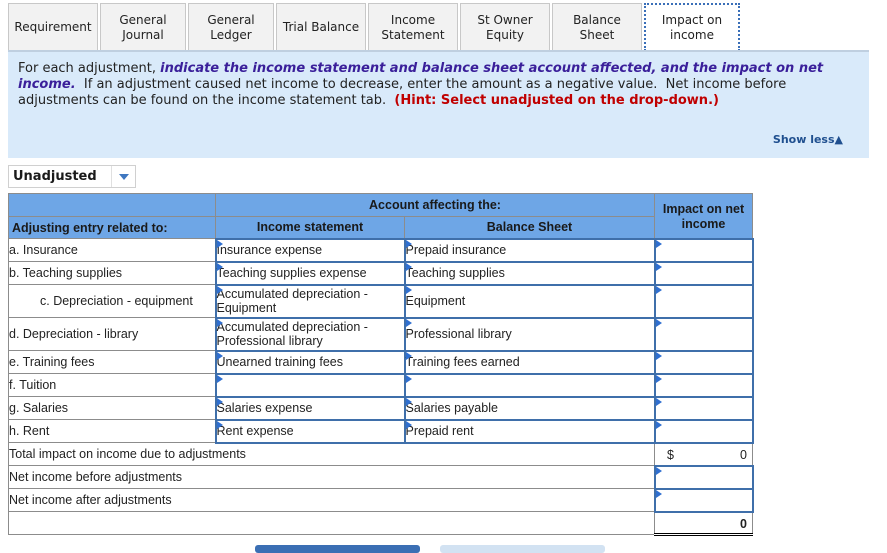 The image size is (887, 553). Describe the element at coordinates (803, 139) in the screenshot. I see `show-less-label: Show less` at that location.